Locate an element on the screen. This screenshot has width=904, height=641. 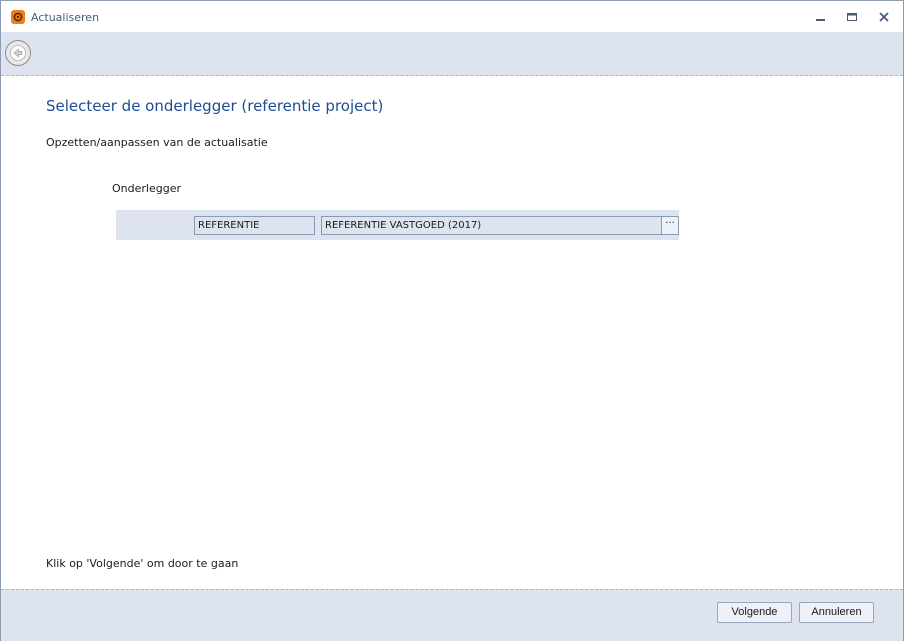
footer-bar: Volgende Annuleren is located at coordinates (452, 615).